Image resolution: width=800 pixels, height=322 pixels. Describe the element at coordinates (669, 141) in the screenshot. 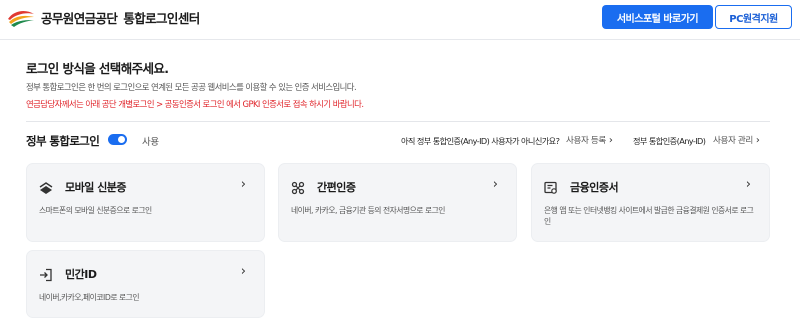

I see `anyid-label: 정부 통합인증(Any-ID)` at that location.